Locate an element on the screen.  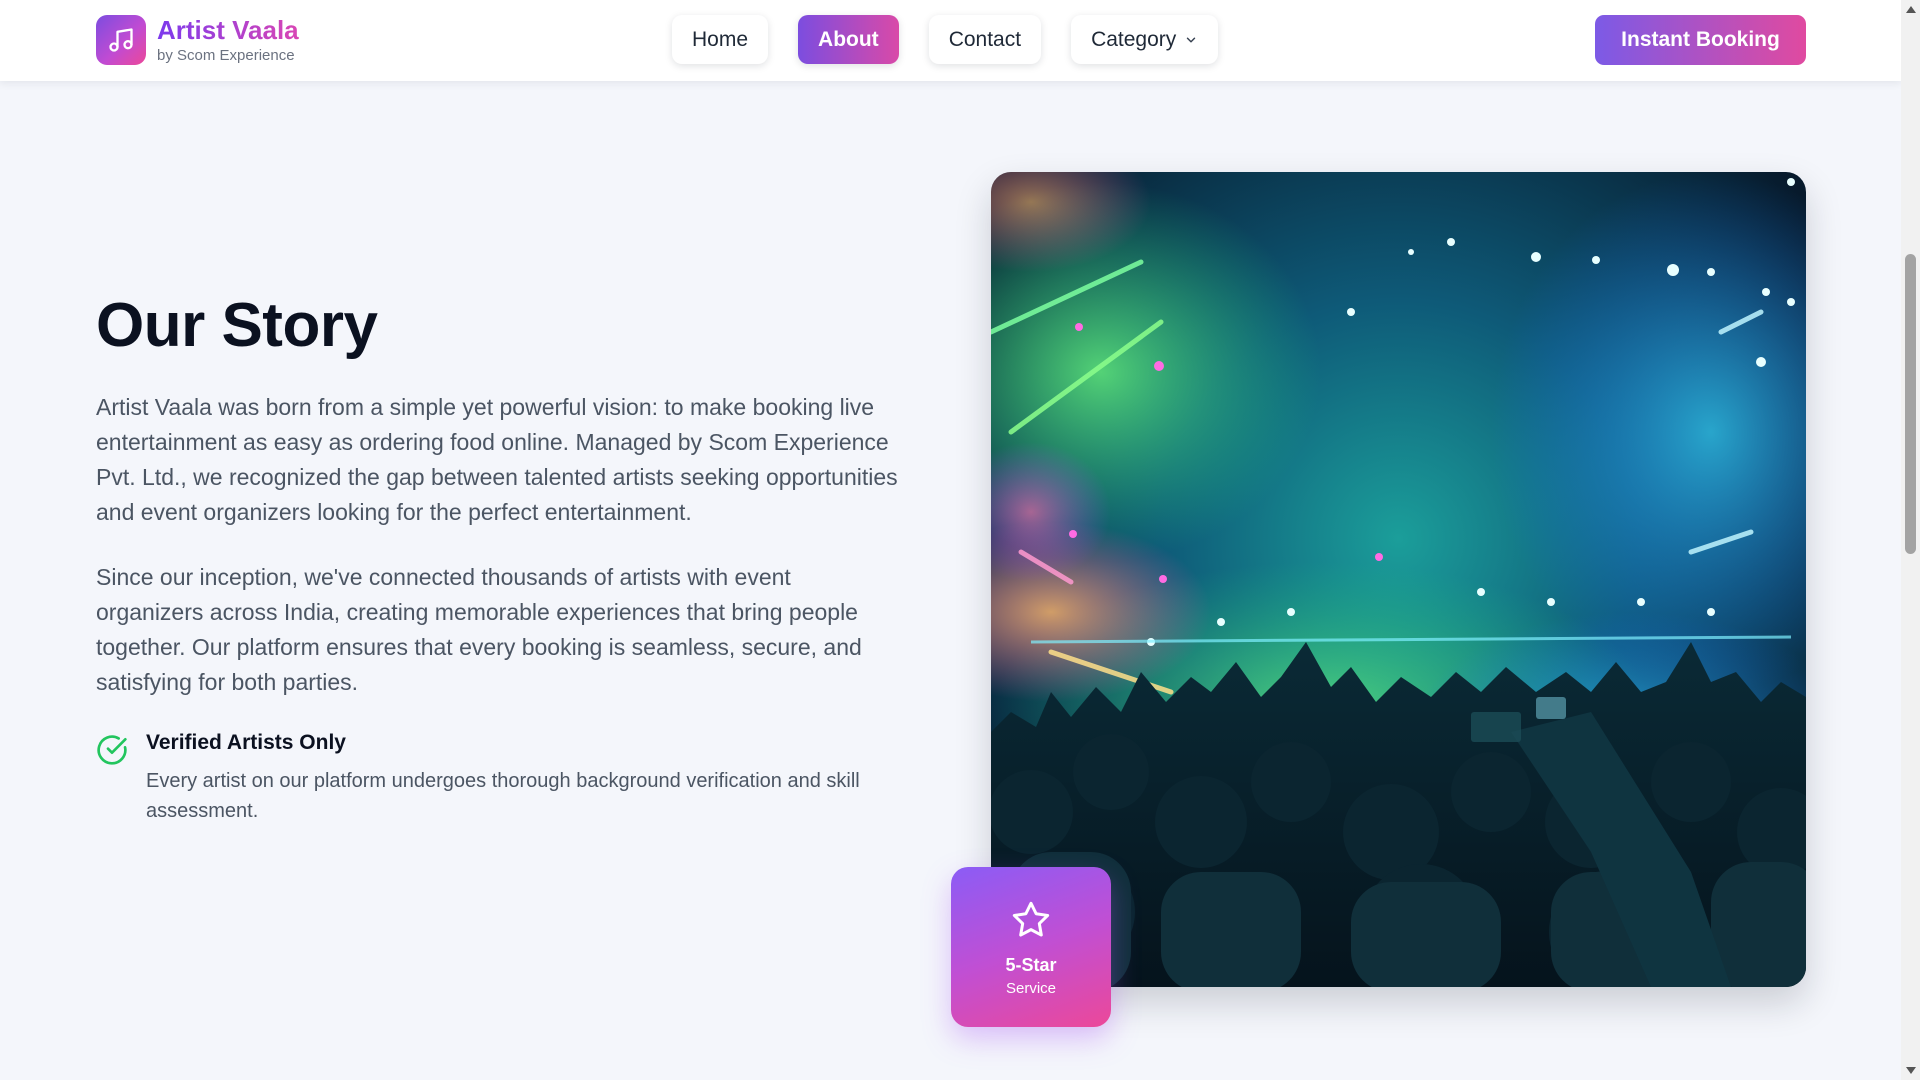
nav-contact-label: Contact is located at coordinates (985, 39).